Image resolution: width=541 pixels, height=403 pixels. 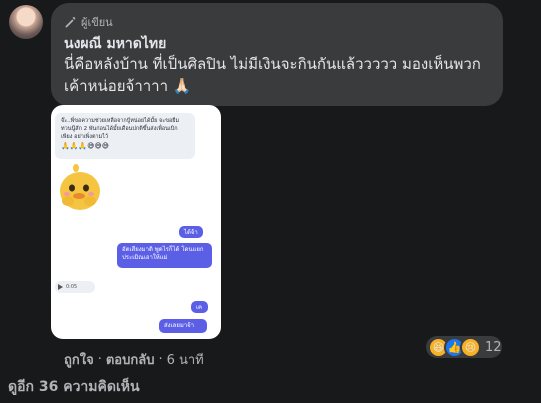 I want to click on commenter-avatar, so click(x=26, y=22).